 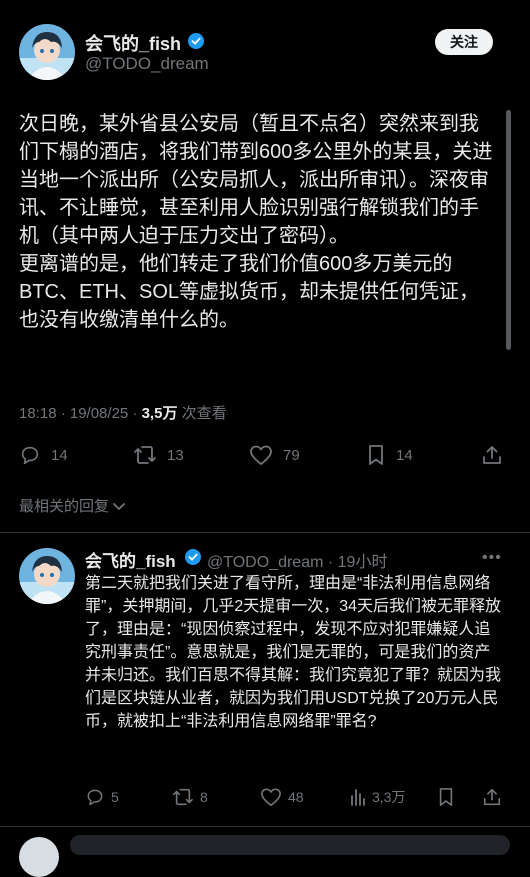 I want to click on views-count: 3,5万, so click(x=159, y=413).